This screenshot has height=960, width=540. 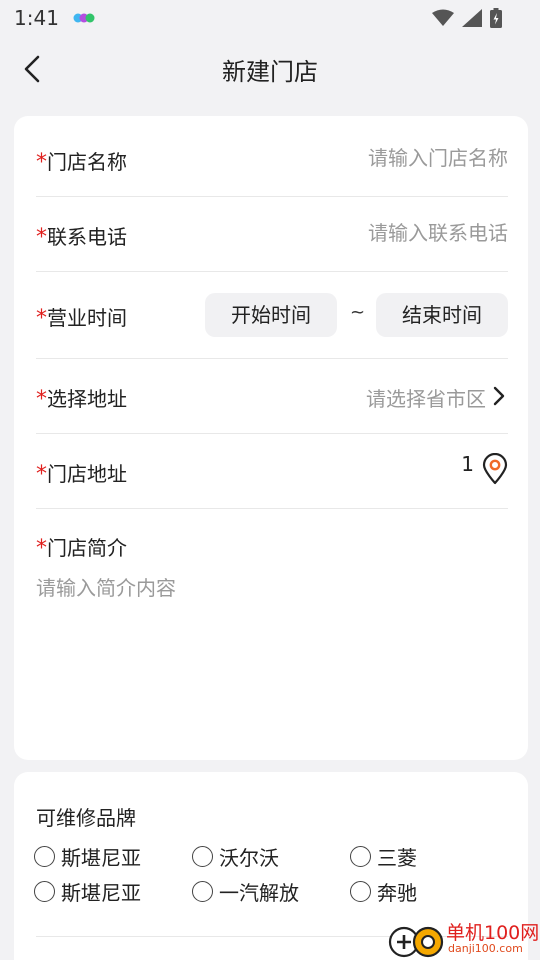 I want to click on address-row: *门店地址 1, so click(x=272, y=471).